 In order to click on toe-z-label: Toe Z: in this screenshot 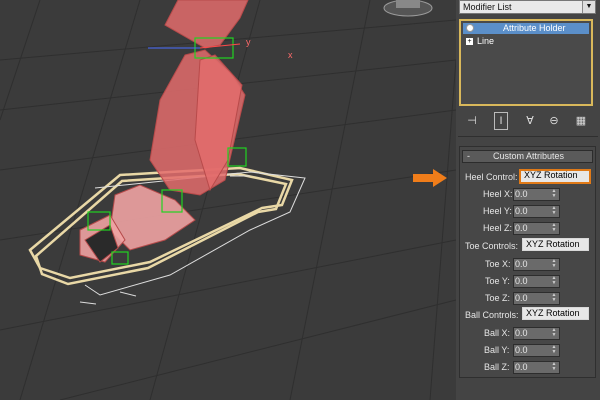, I will do `click(498, 298)`.